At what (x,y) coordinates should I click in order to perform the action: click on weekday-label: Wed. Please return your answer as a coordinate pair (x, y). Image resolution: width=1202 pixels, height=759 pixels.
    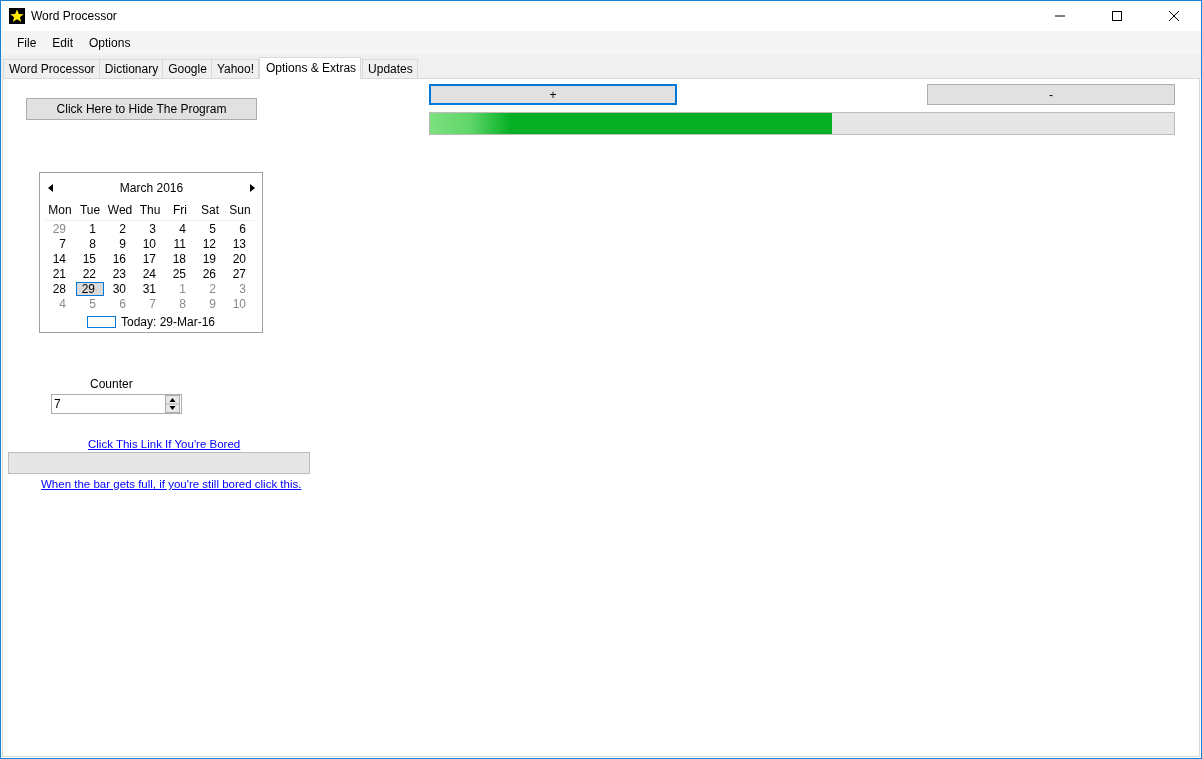
    Looking at the image, I should click on (120, 212).